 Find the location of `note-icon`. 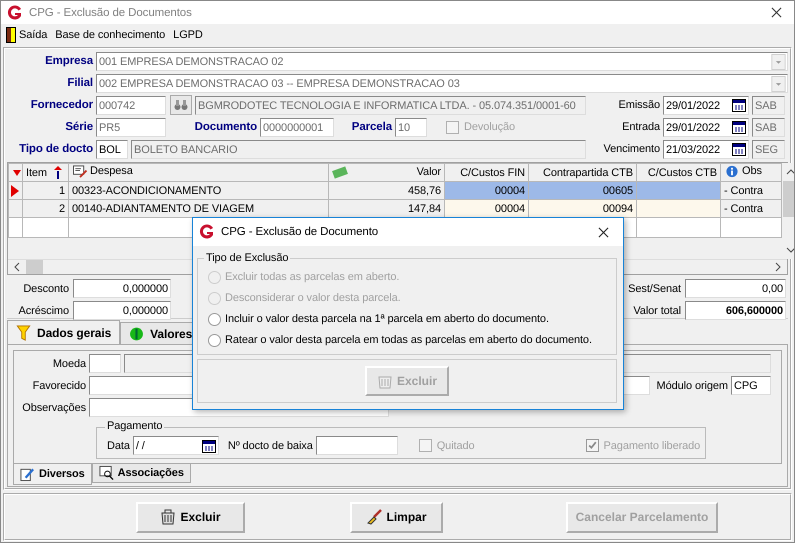

note-icon is located at coordinates (80, 171).